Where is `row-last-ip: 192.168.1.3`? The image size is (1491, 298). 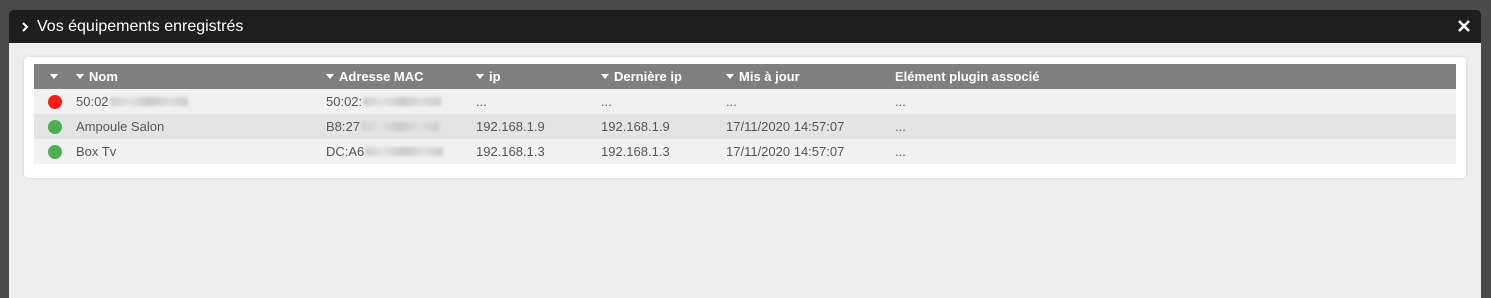
row-last-ip: 192.168.1.3 is located at coordinates (635, 151).